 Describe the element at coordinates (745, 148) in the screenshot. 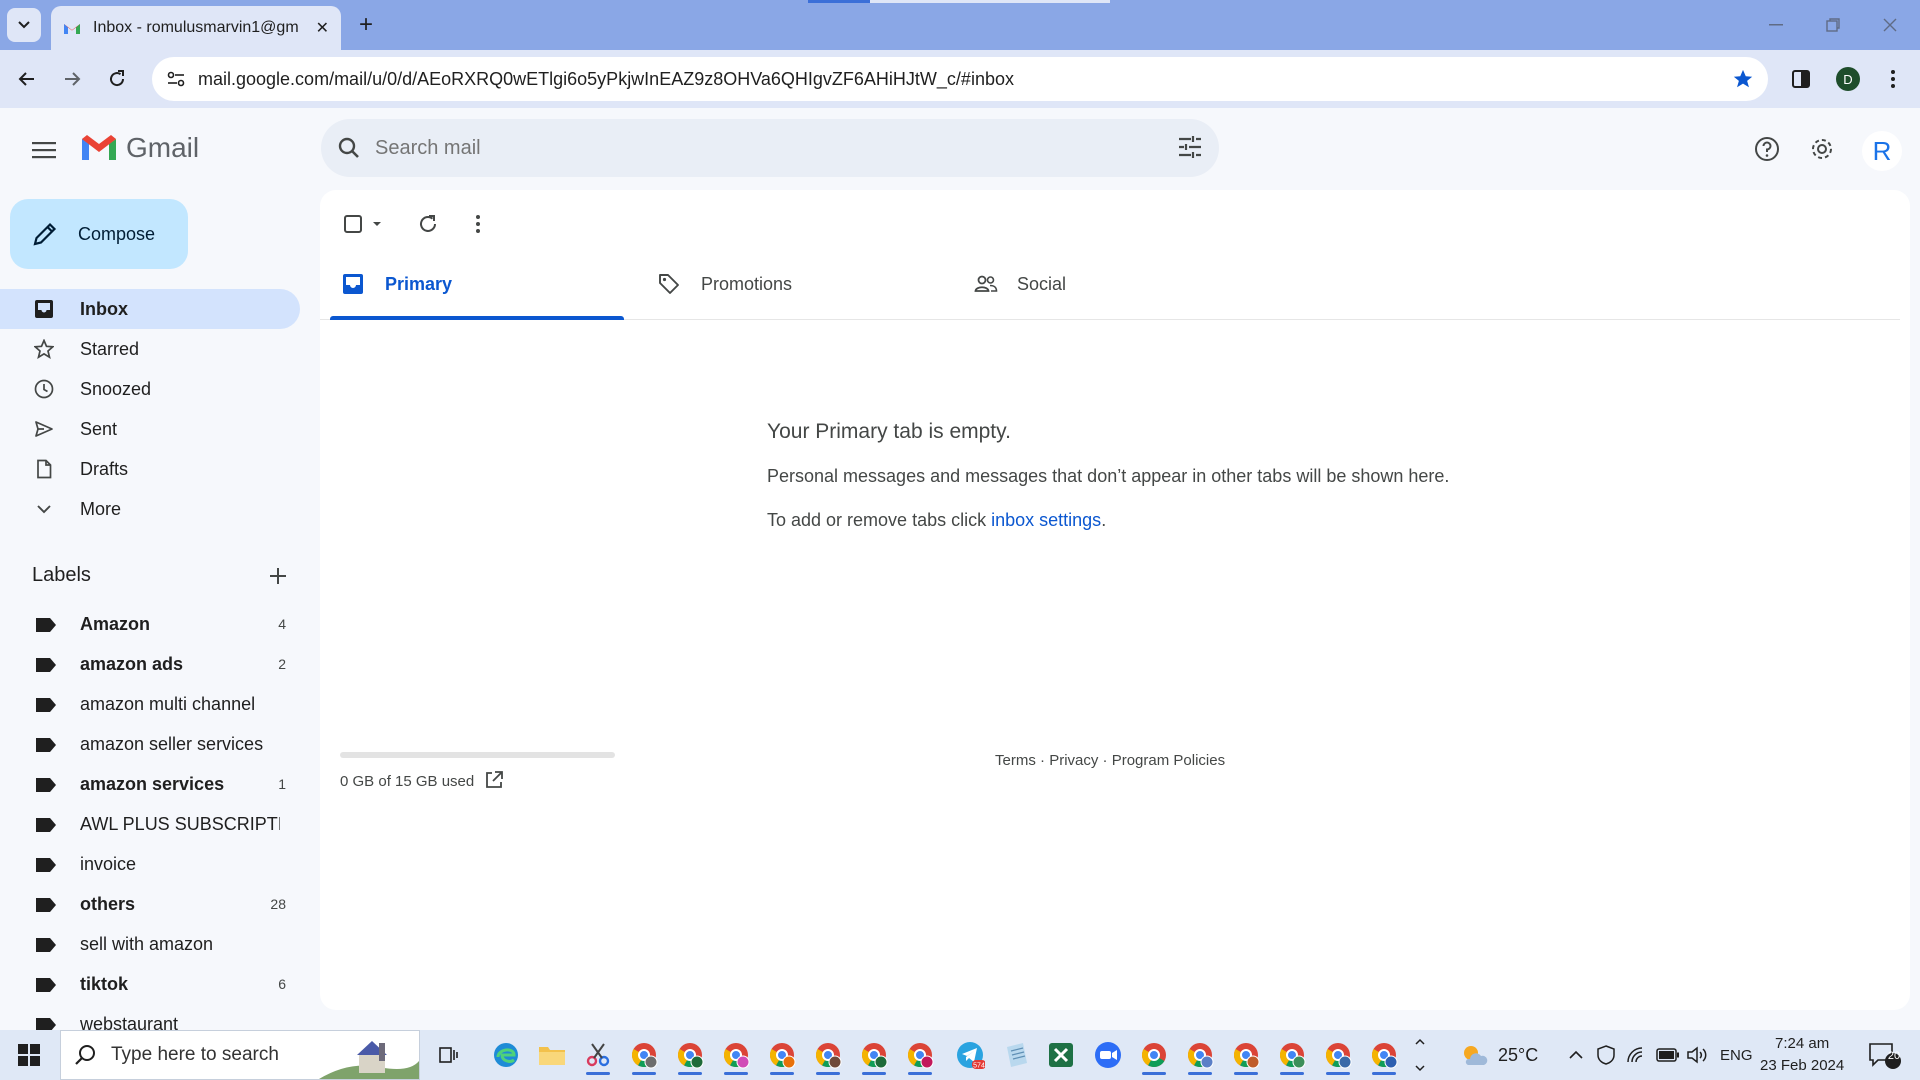

I see `search-input` at that location.